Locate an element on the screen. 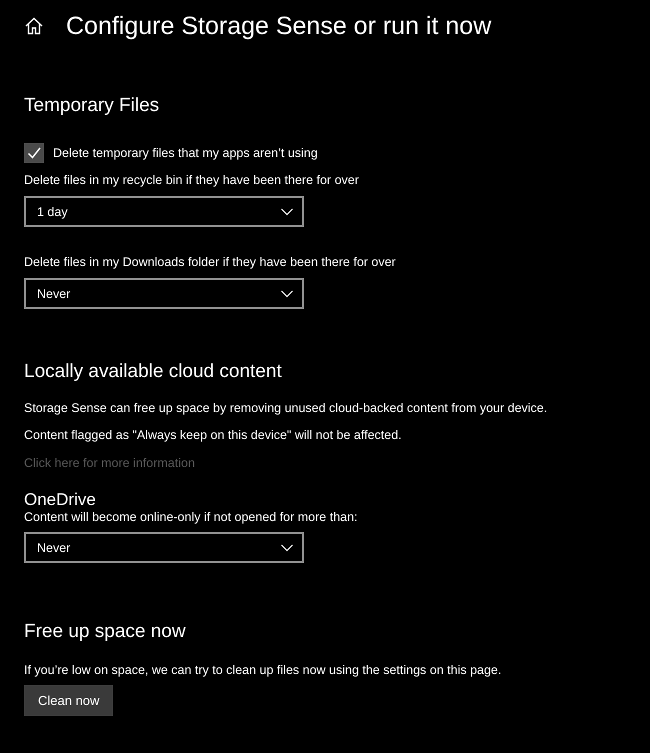  description-text: Storage Sense can free up space by removing unused cloud-backed content from your device. is located at coordinates (286, 408).